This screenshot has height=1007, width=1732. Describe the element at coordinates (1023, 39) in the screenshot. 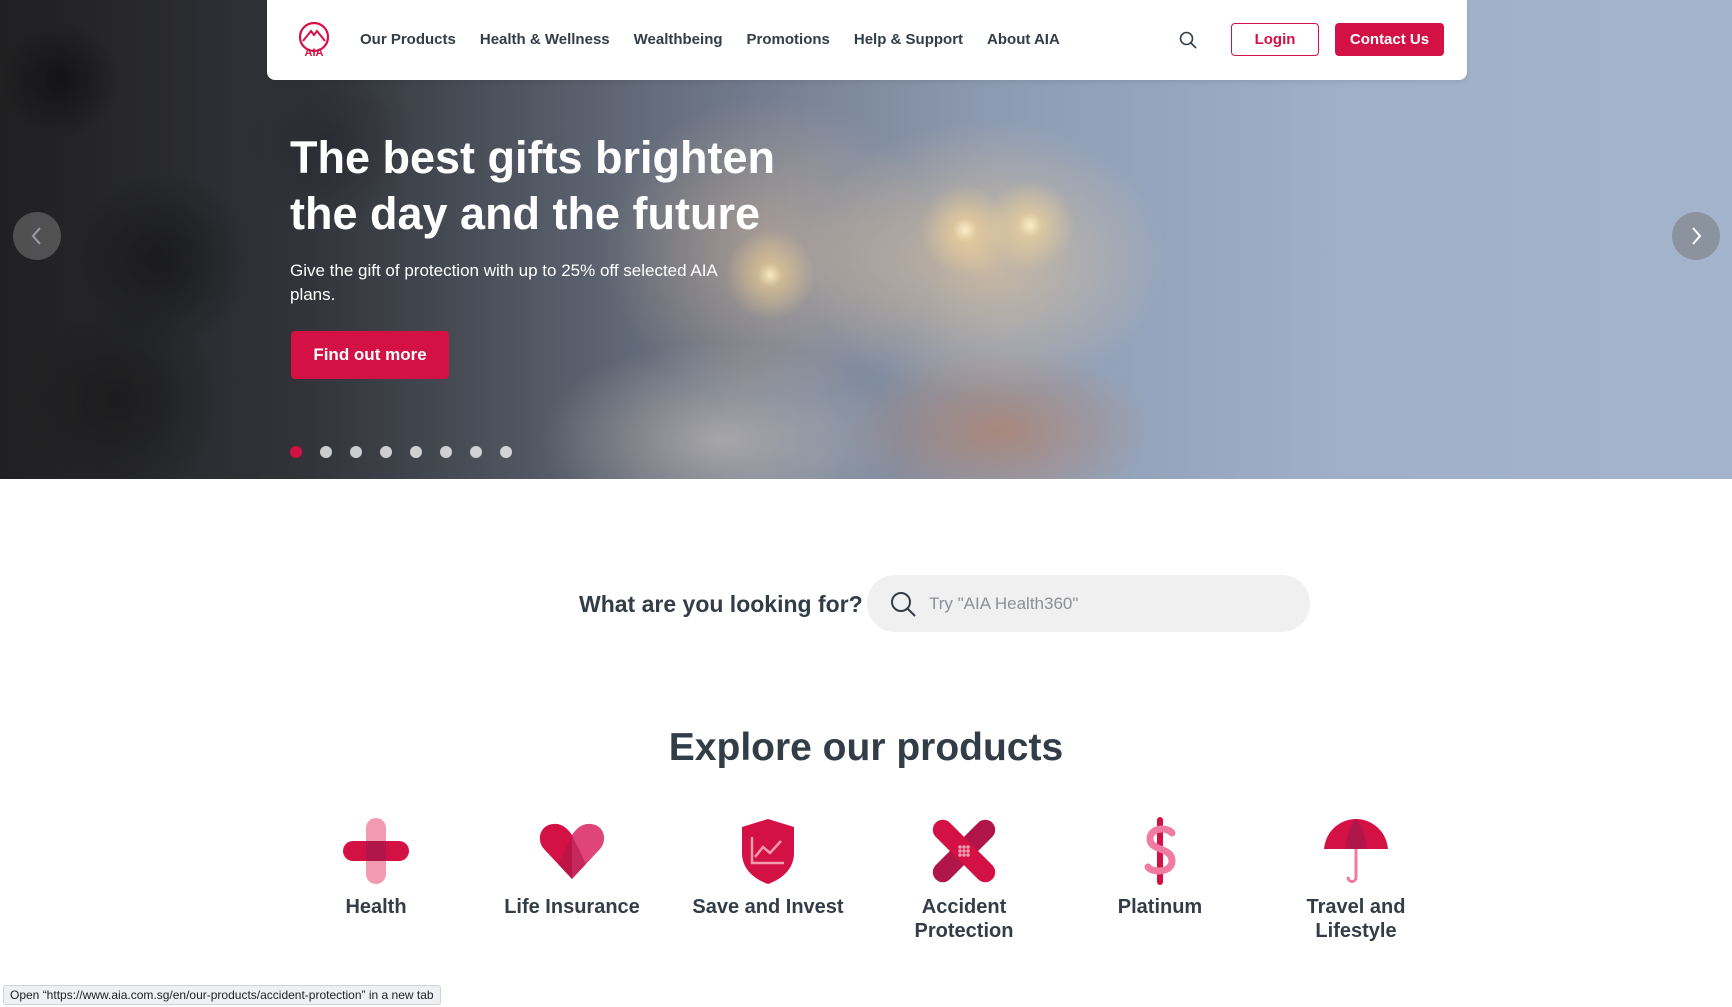

I see `nav-about-aia: About AIA` at that location.